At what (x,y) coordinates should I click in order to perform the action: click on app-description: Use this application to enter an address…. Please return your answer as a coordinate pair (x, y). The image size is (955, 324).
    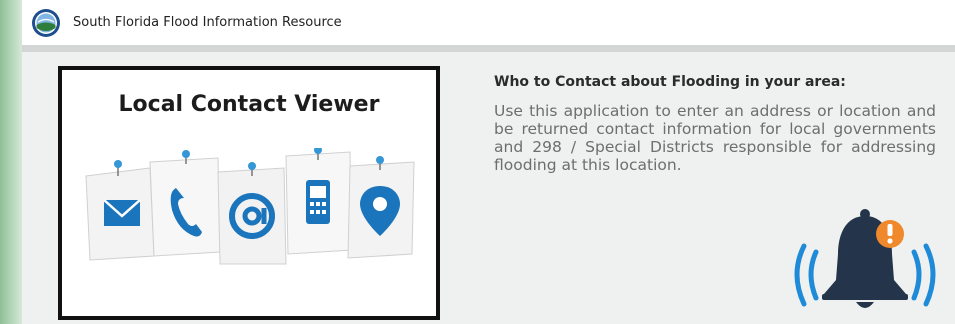
    Looking at the image, I should click on (715, 138).